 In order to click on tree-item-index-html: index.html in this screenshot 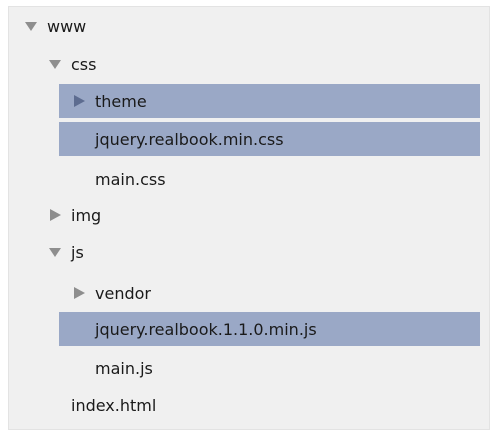, I will do `click(113, 405)`.